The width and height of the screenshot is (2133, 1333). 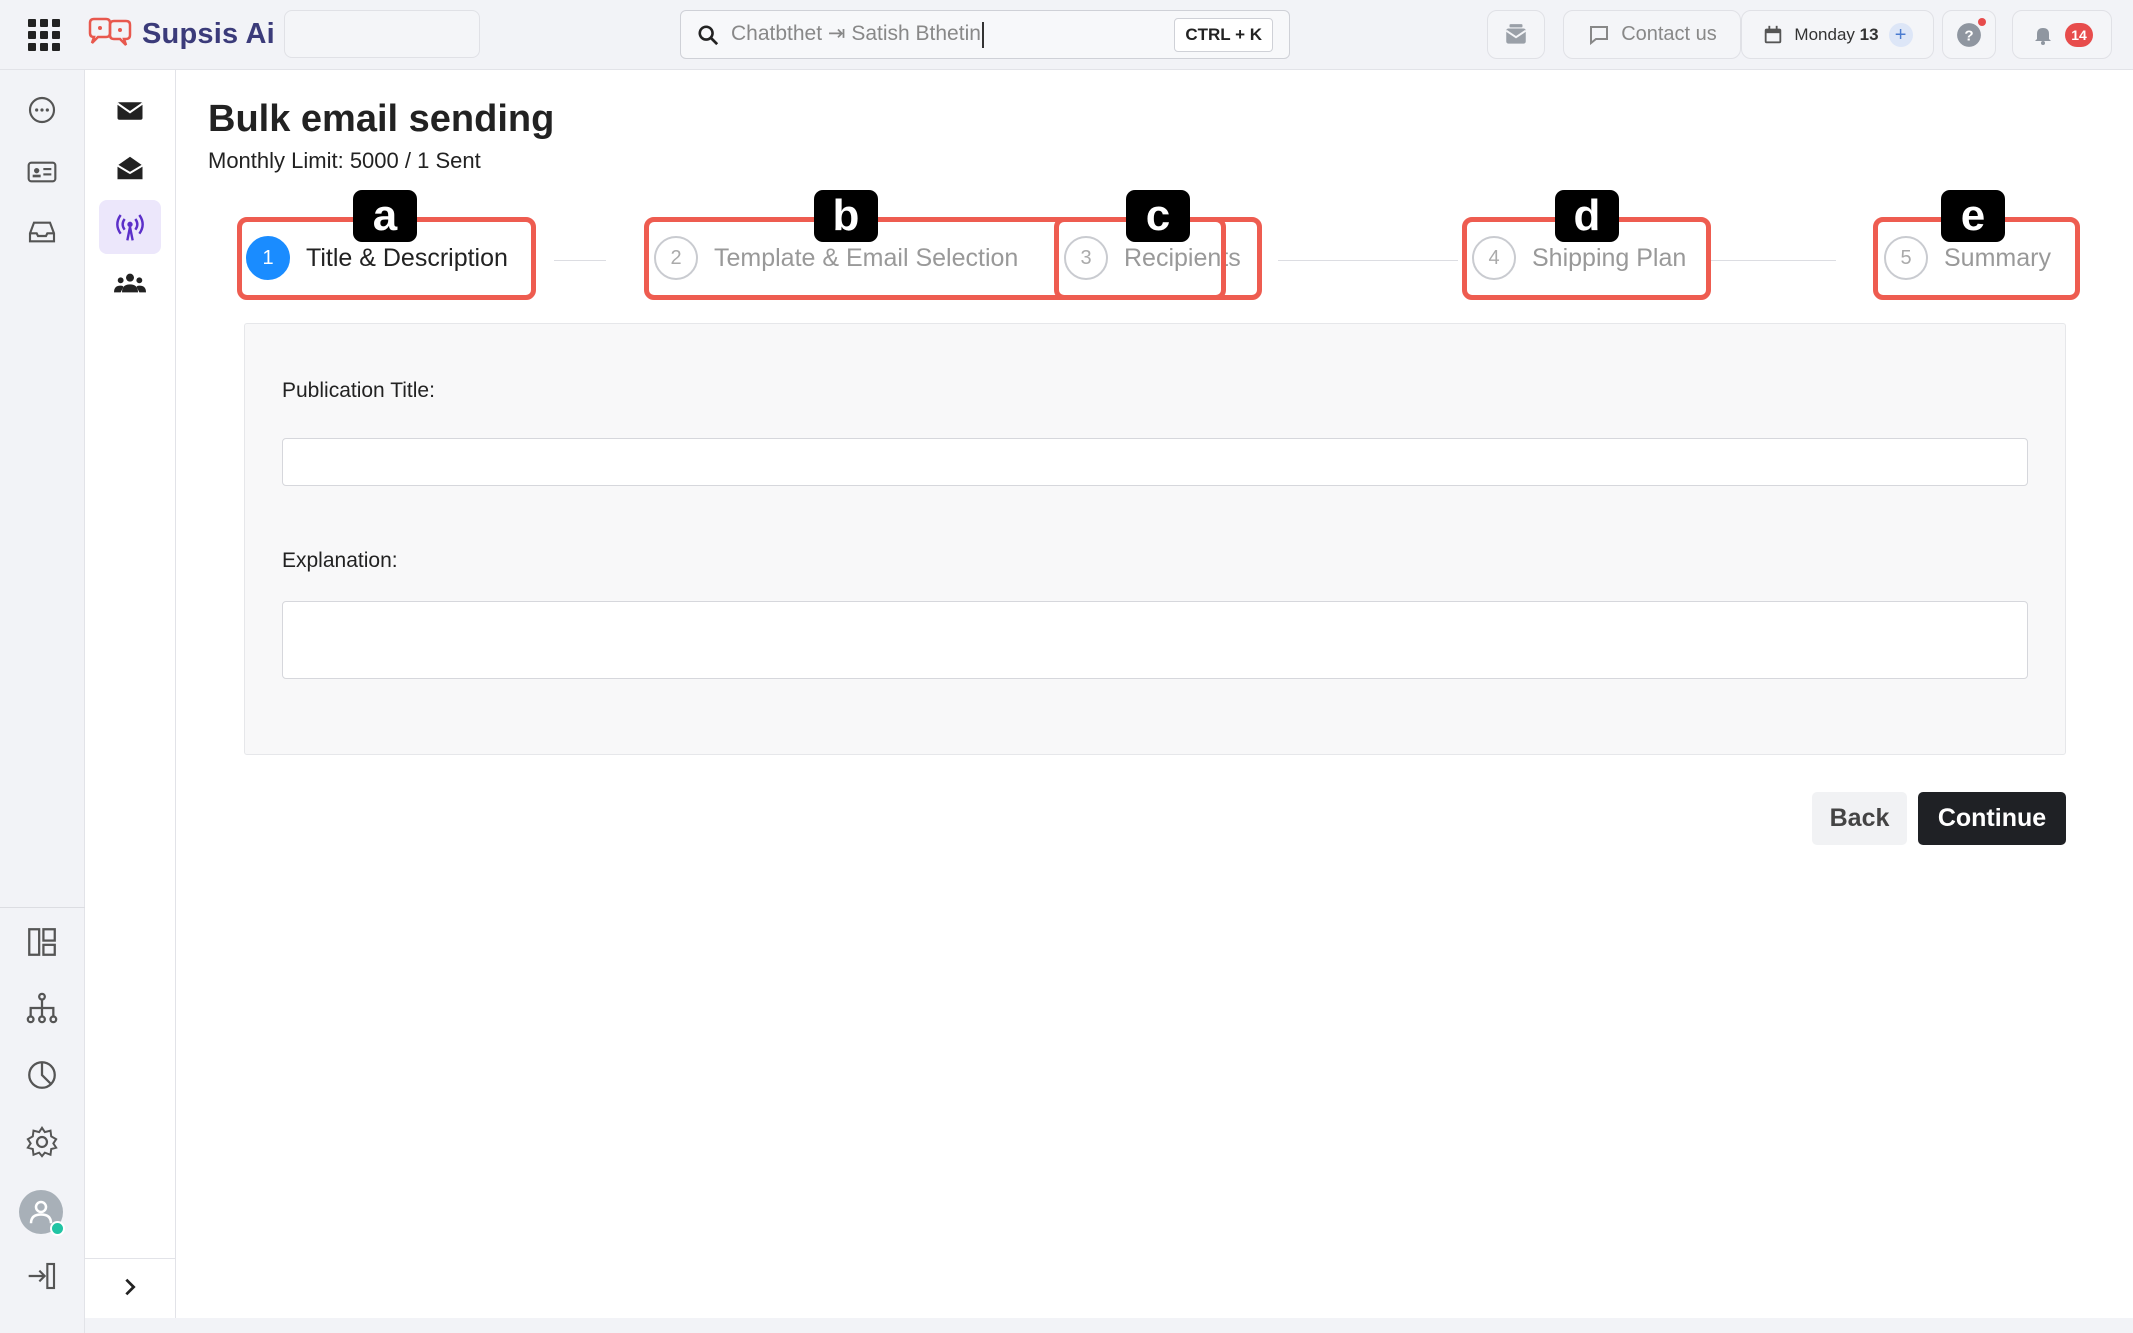 I want to click on help-icon: ?, so click(x=1969, y=34).